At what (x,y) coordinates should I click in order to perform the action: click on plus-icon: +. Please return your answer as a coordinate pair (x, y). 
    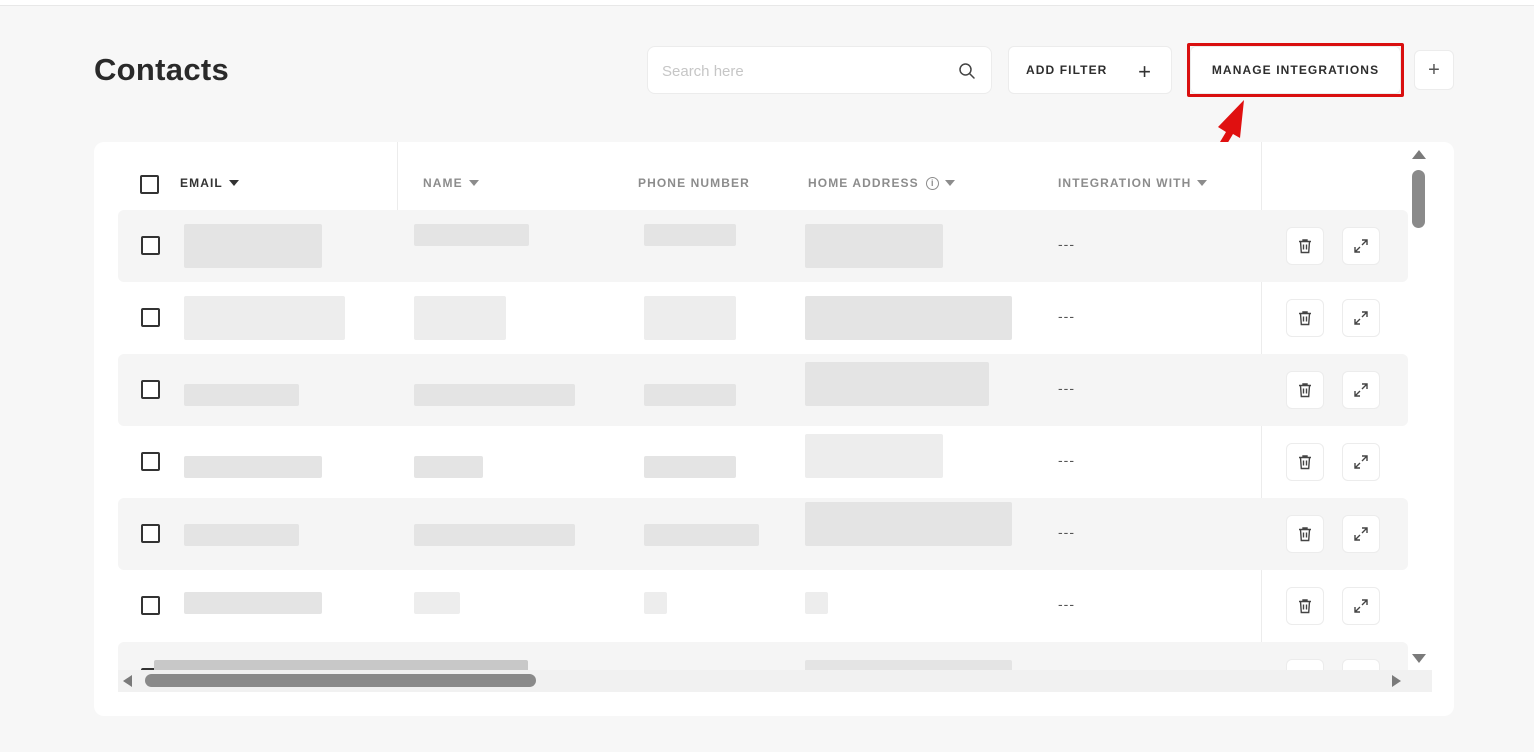
    Looking at the image, I should click on (1434, 69).